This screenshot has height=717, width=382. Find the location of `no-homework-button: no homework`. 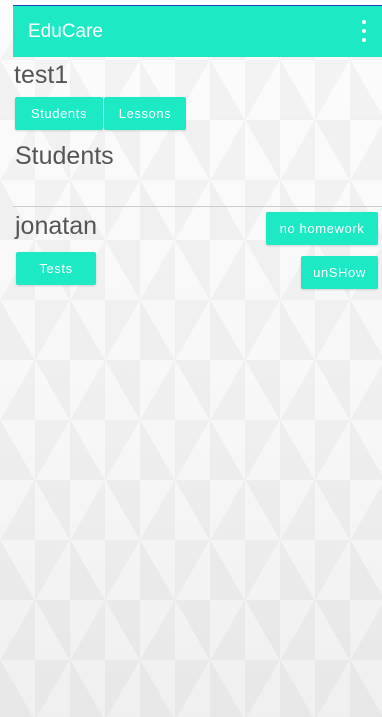

no-homework-button: no homework is located at coordinates (322, 228).